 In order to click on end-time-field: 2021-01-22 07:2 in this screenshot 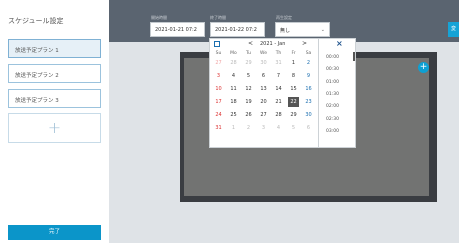, I will do `click(237, 29)`.